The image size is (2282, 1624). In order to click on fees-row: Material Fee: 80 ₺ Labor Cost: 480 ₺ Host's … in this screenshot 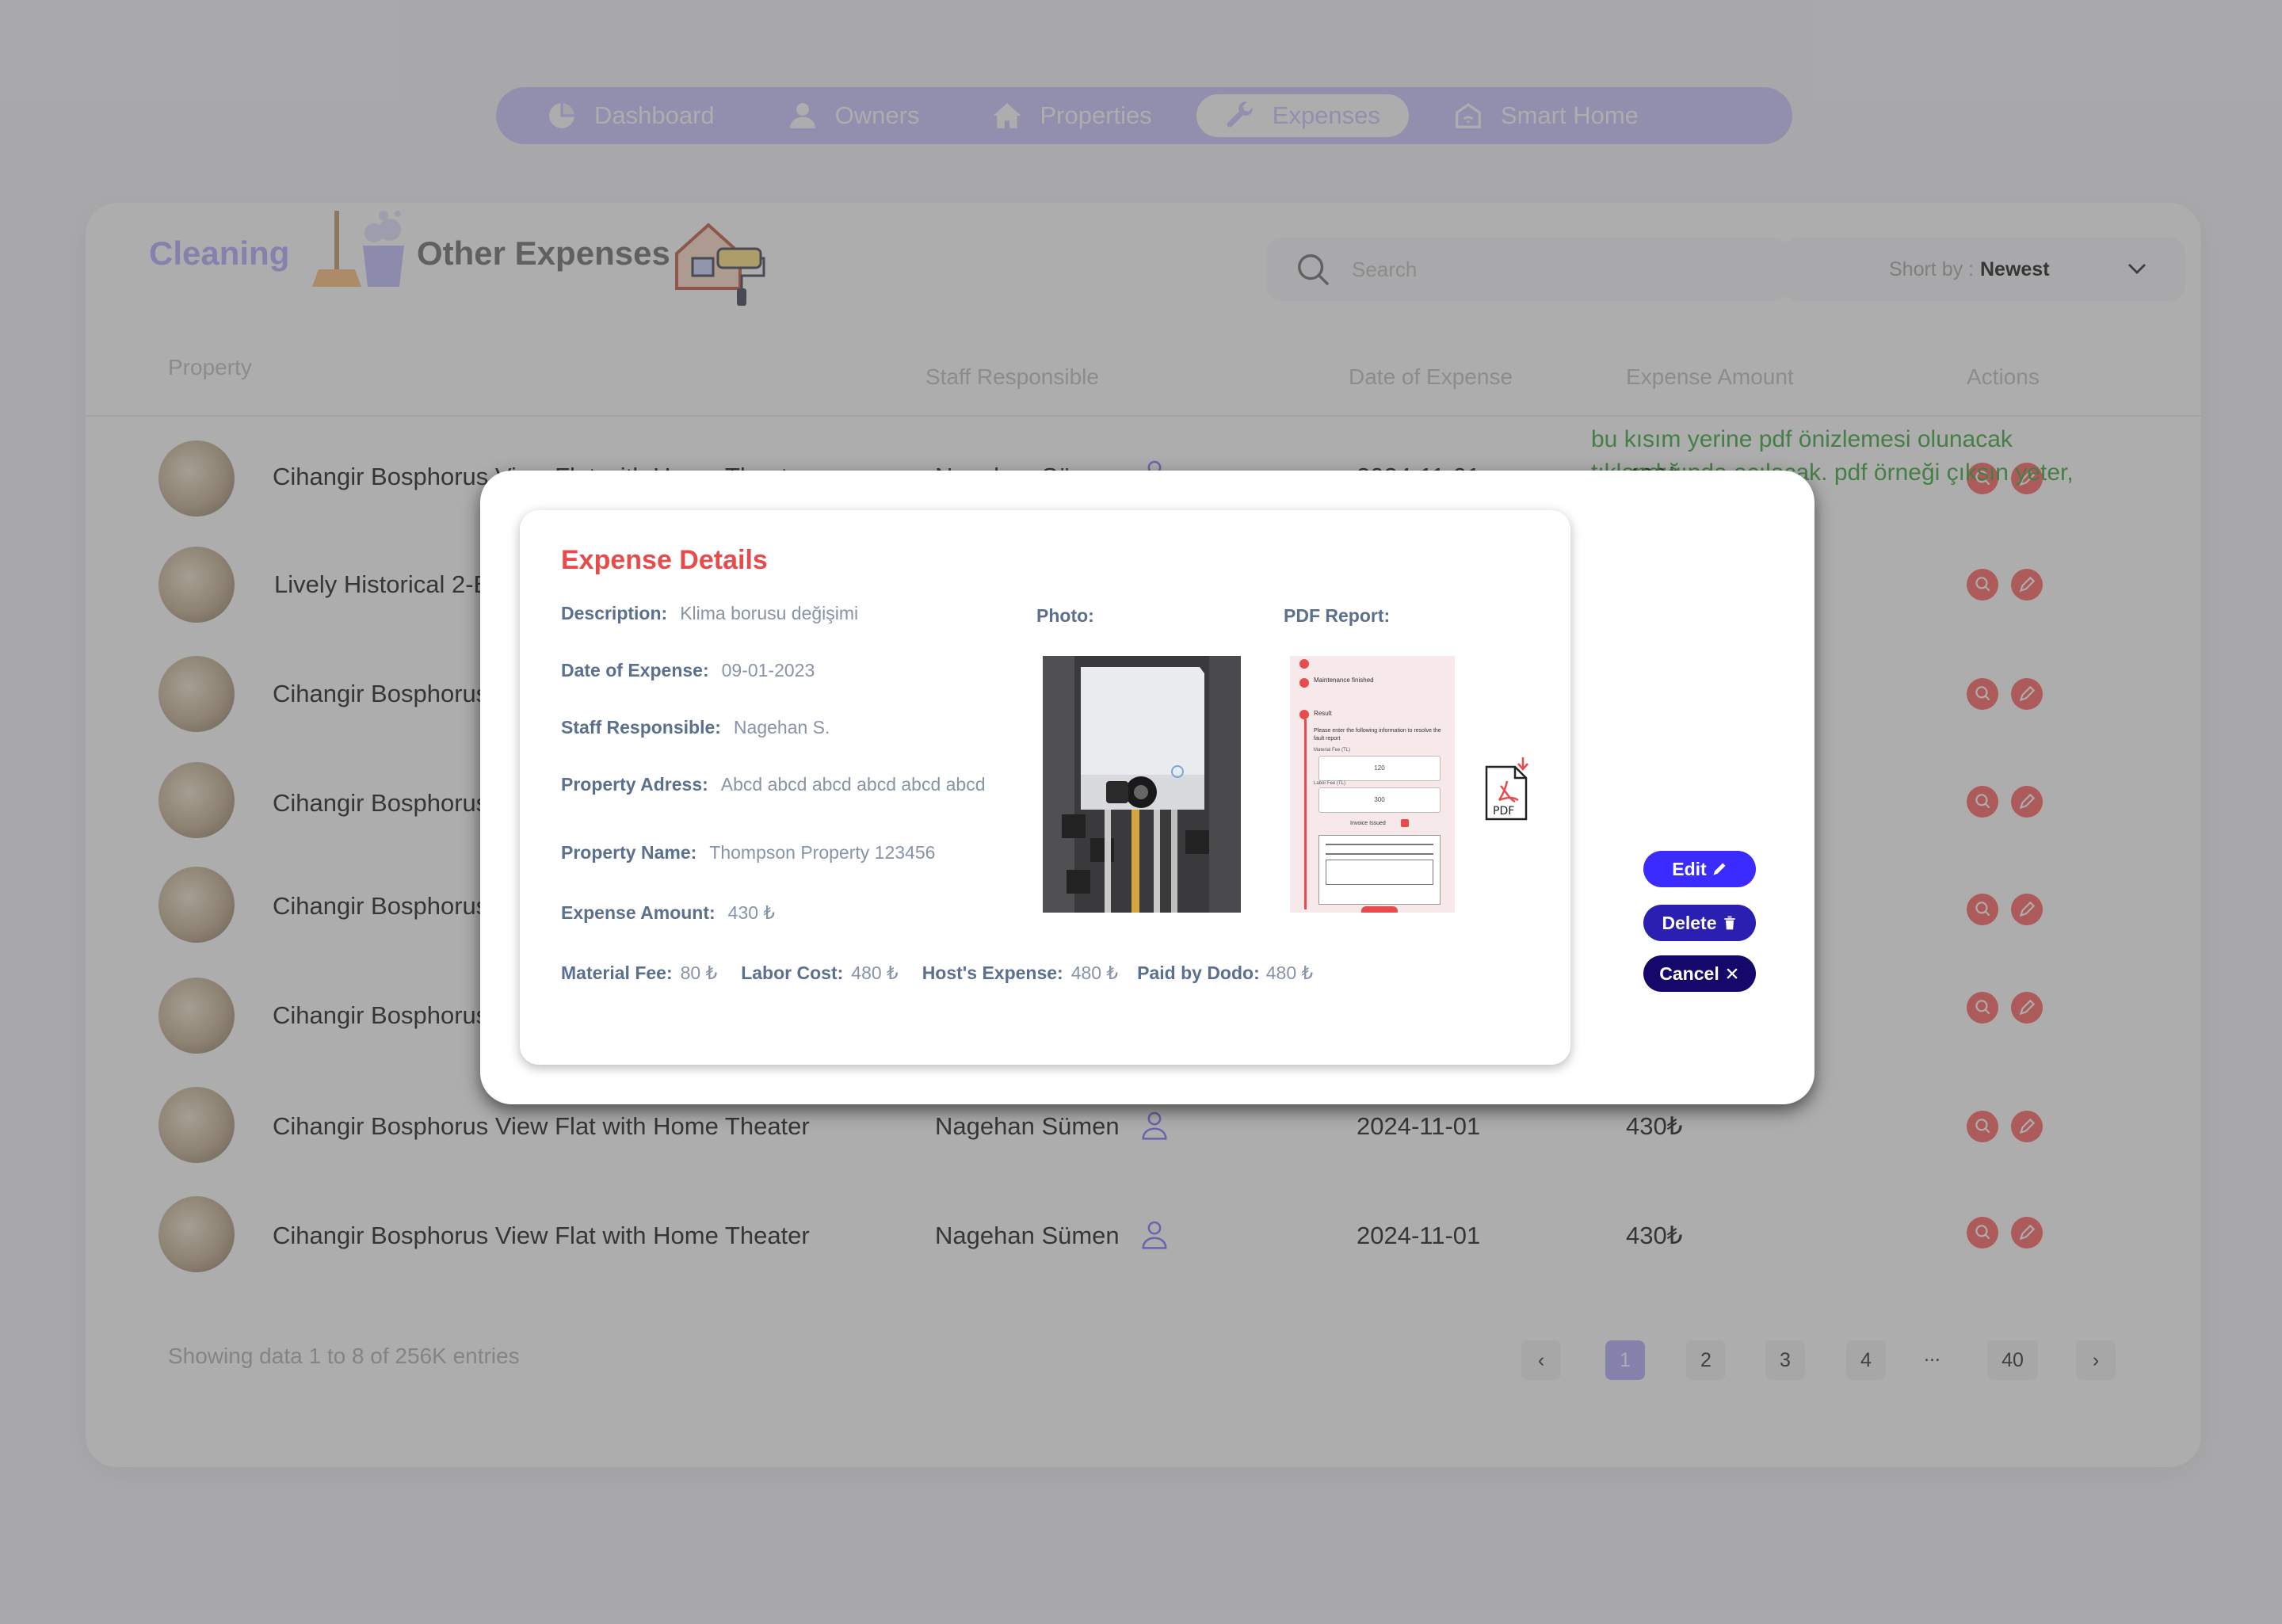, I will do `click(997, 973)`.